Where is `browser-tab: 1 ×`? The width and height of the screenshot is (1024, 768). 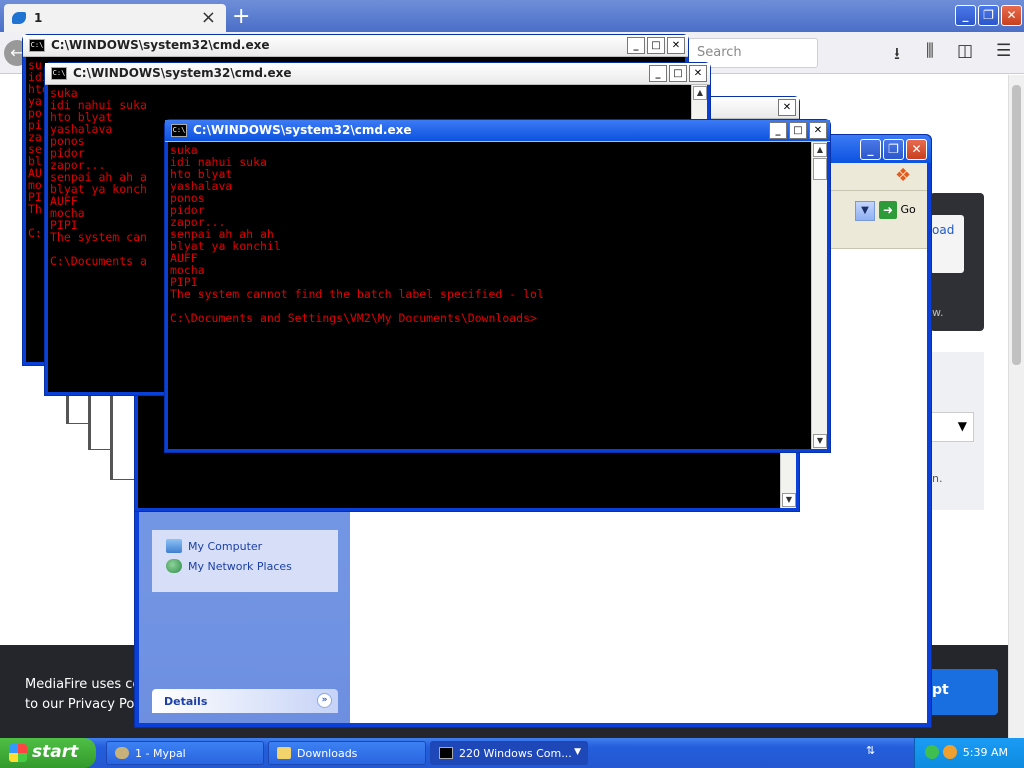 browser-tab: 1 × is located at coordinates (115, 18).